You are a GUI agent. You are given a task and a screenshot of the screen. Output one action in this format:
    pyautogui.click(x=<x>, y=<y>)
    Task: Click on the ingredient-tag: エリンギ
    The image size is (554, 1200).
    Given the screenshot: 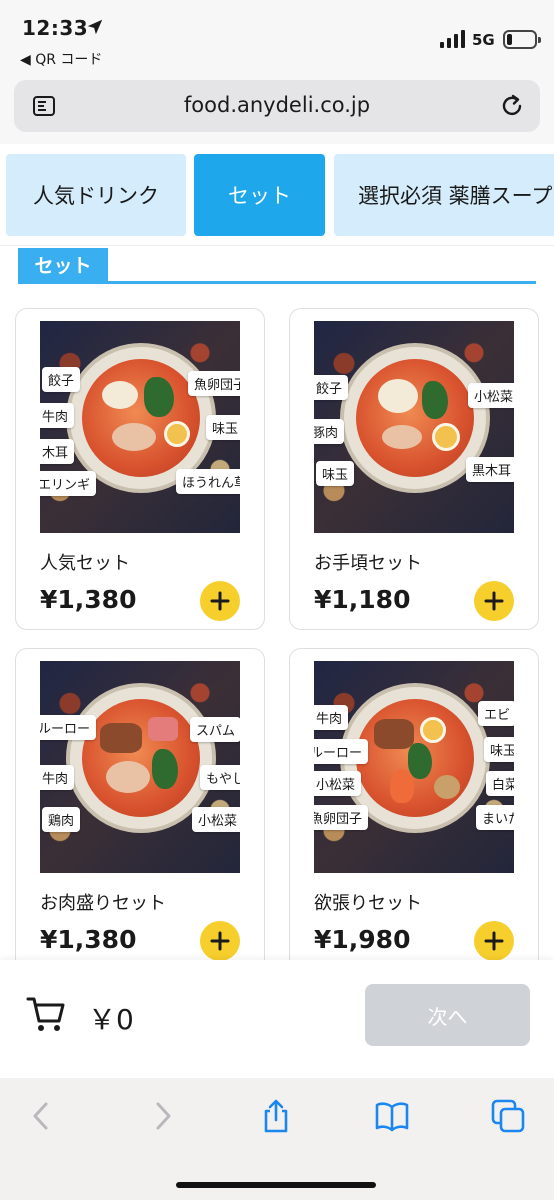 What is the action you would take?
    pyautogui.click(x=68, y=483)
    